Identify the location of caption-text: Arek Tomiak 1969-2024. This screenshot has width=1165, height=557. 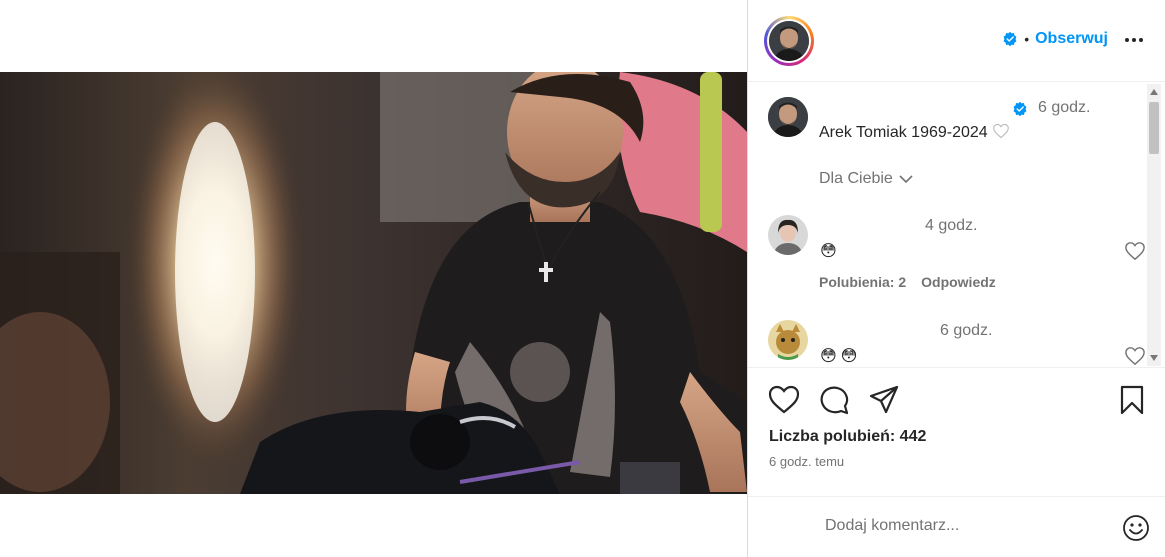
(914, 132).